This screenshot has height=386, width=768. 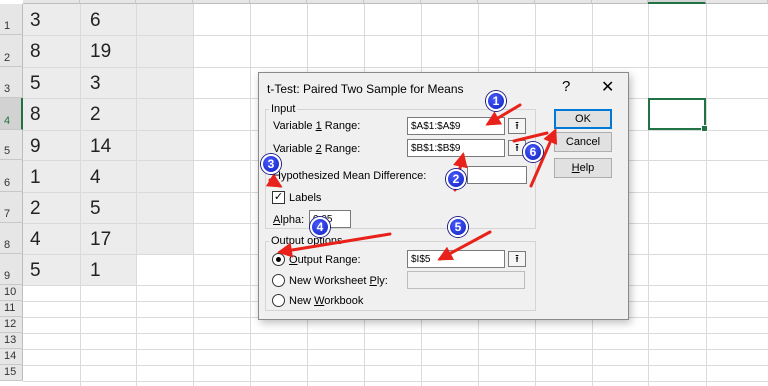 I want to click on label-accelerator: P, so click(x=373, y=281).